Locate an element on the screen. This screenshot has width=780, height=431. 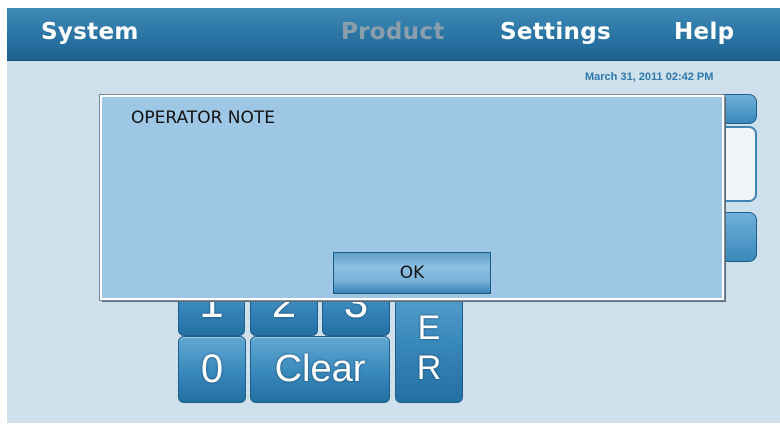
menu-bar: System Product Settings Help is located at coordinates (393, 34).